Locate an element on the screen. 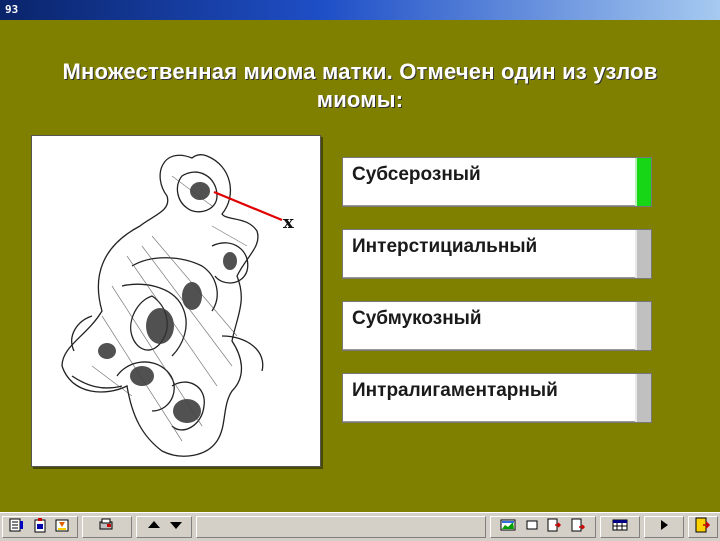 This screenshot has width=720, height=541. download-icon is located at coordinates (62, 525).